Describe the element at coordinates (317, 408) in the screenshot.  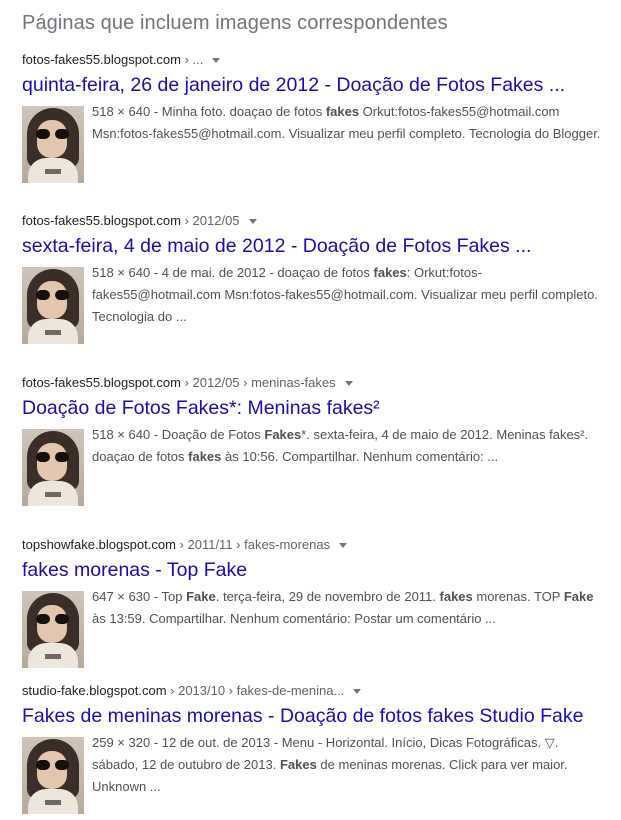
I see `result-title-link: Doação de Fotos Fakes*: Meninas fakes²` at that location.